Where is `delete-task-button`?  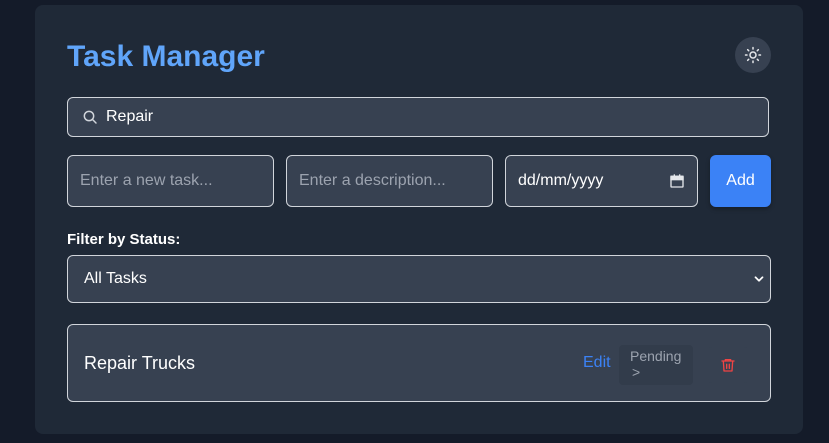
delete-task-button is located at coordinates (728, 365).